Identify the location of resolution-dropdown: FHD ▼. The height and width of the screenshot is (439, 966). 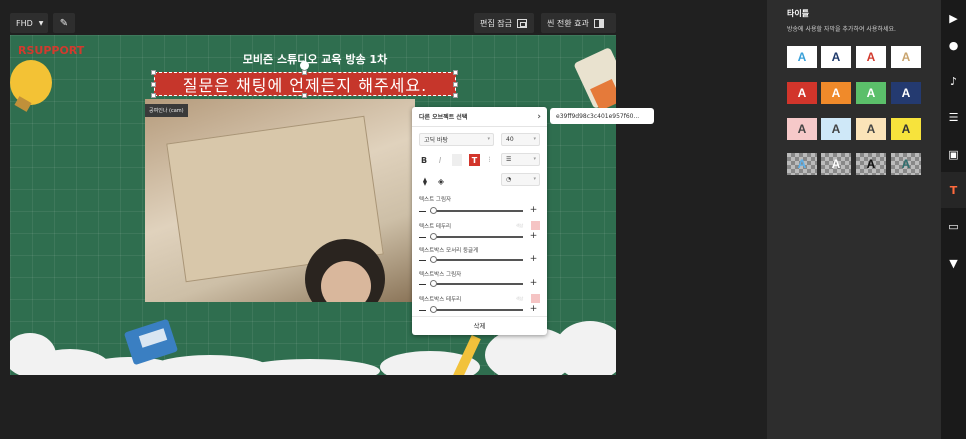
(29, 23).